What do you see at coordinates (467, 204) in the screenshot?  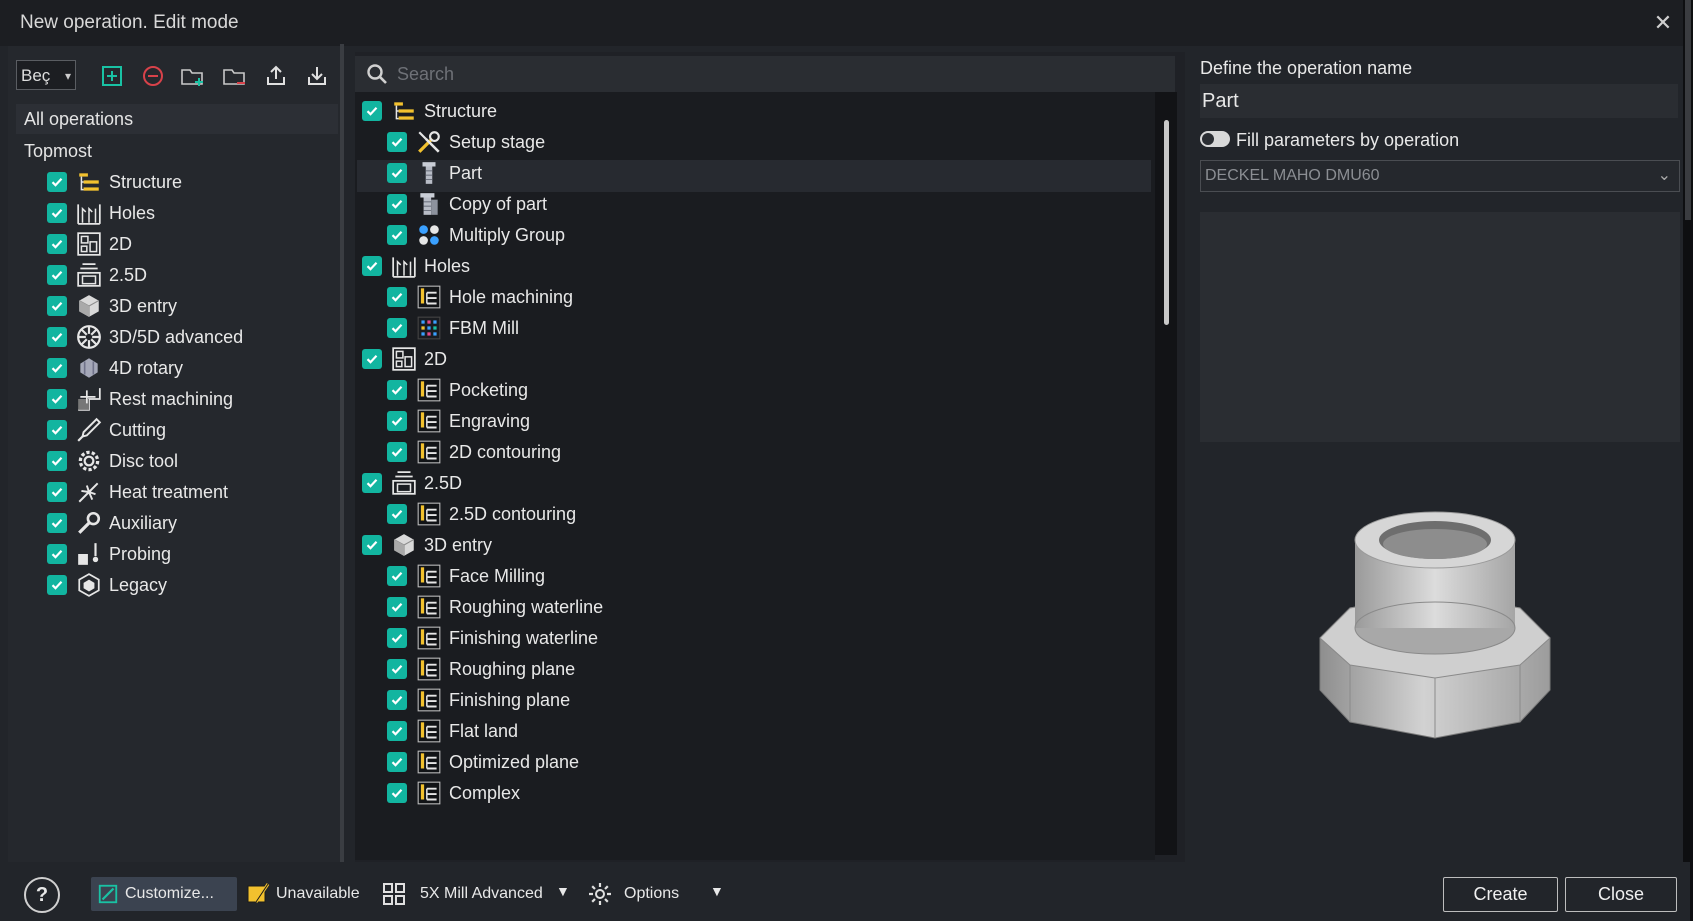 I see `operation-item: Copy of part` at bounding box center [467, 204].